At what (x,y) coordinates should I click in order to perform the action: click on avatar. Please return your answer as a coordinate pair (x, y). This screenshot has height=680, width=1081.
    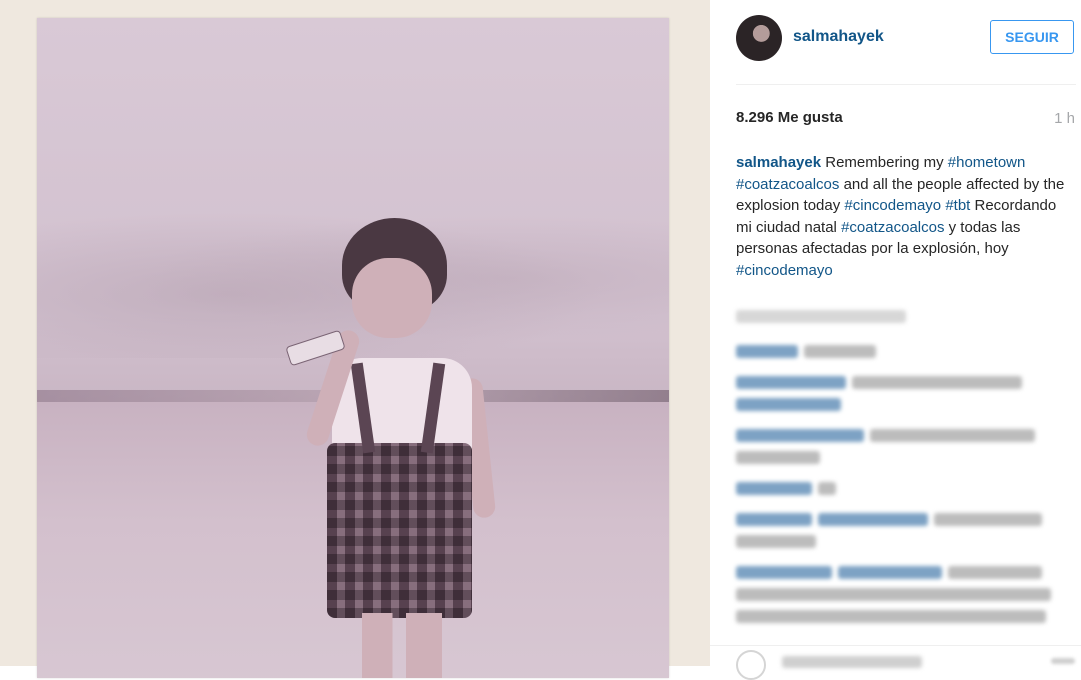
    Looking at the image, I should click on (759, 38).